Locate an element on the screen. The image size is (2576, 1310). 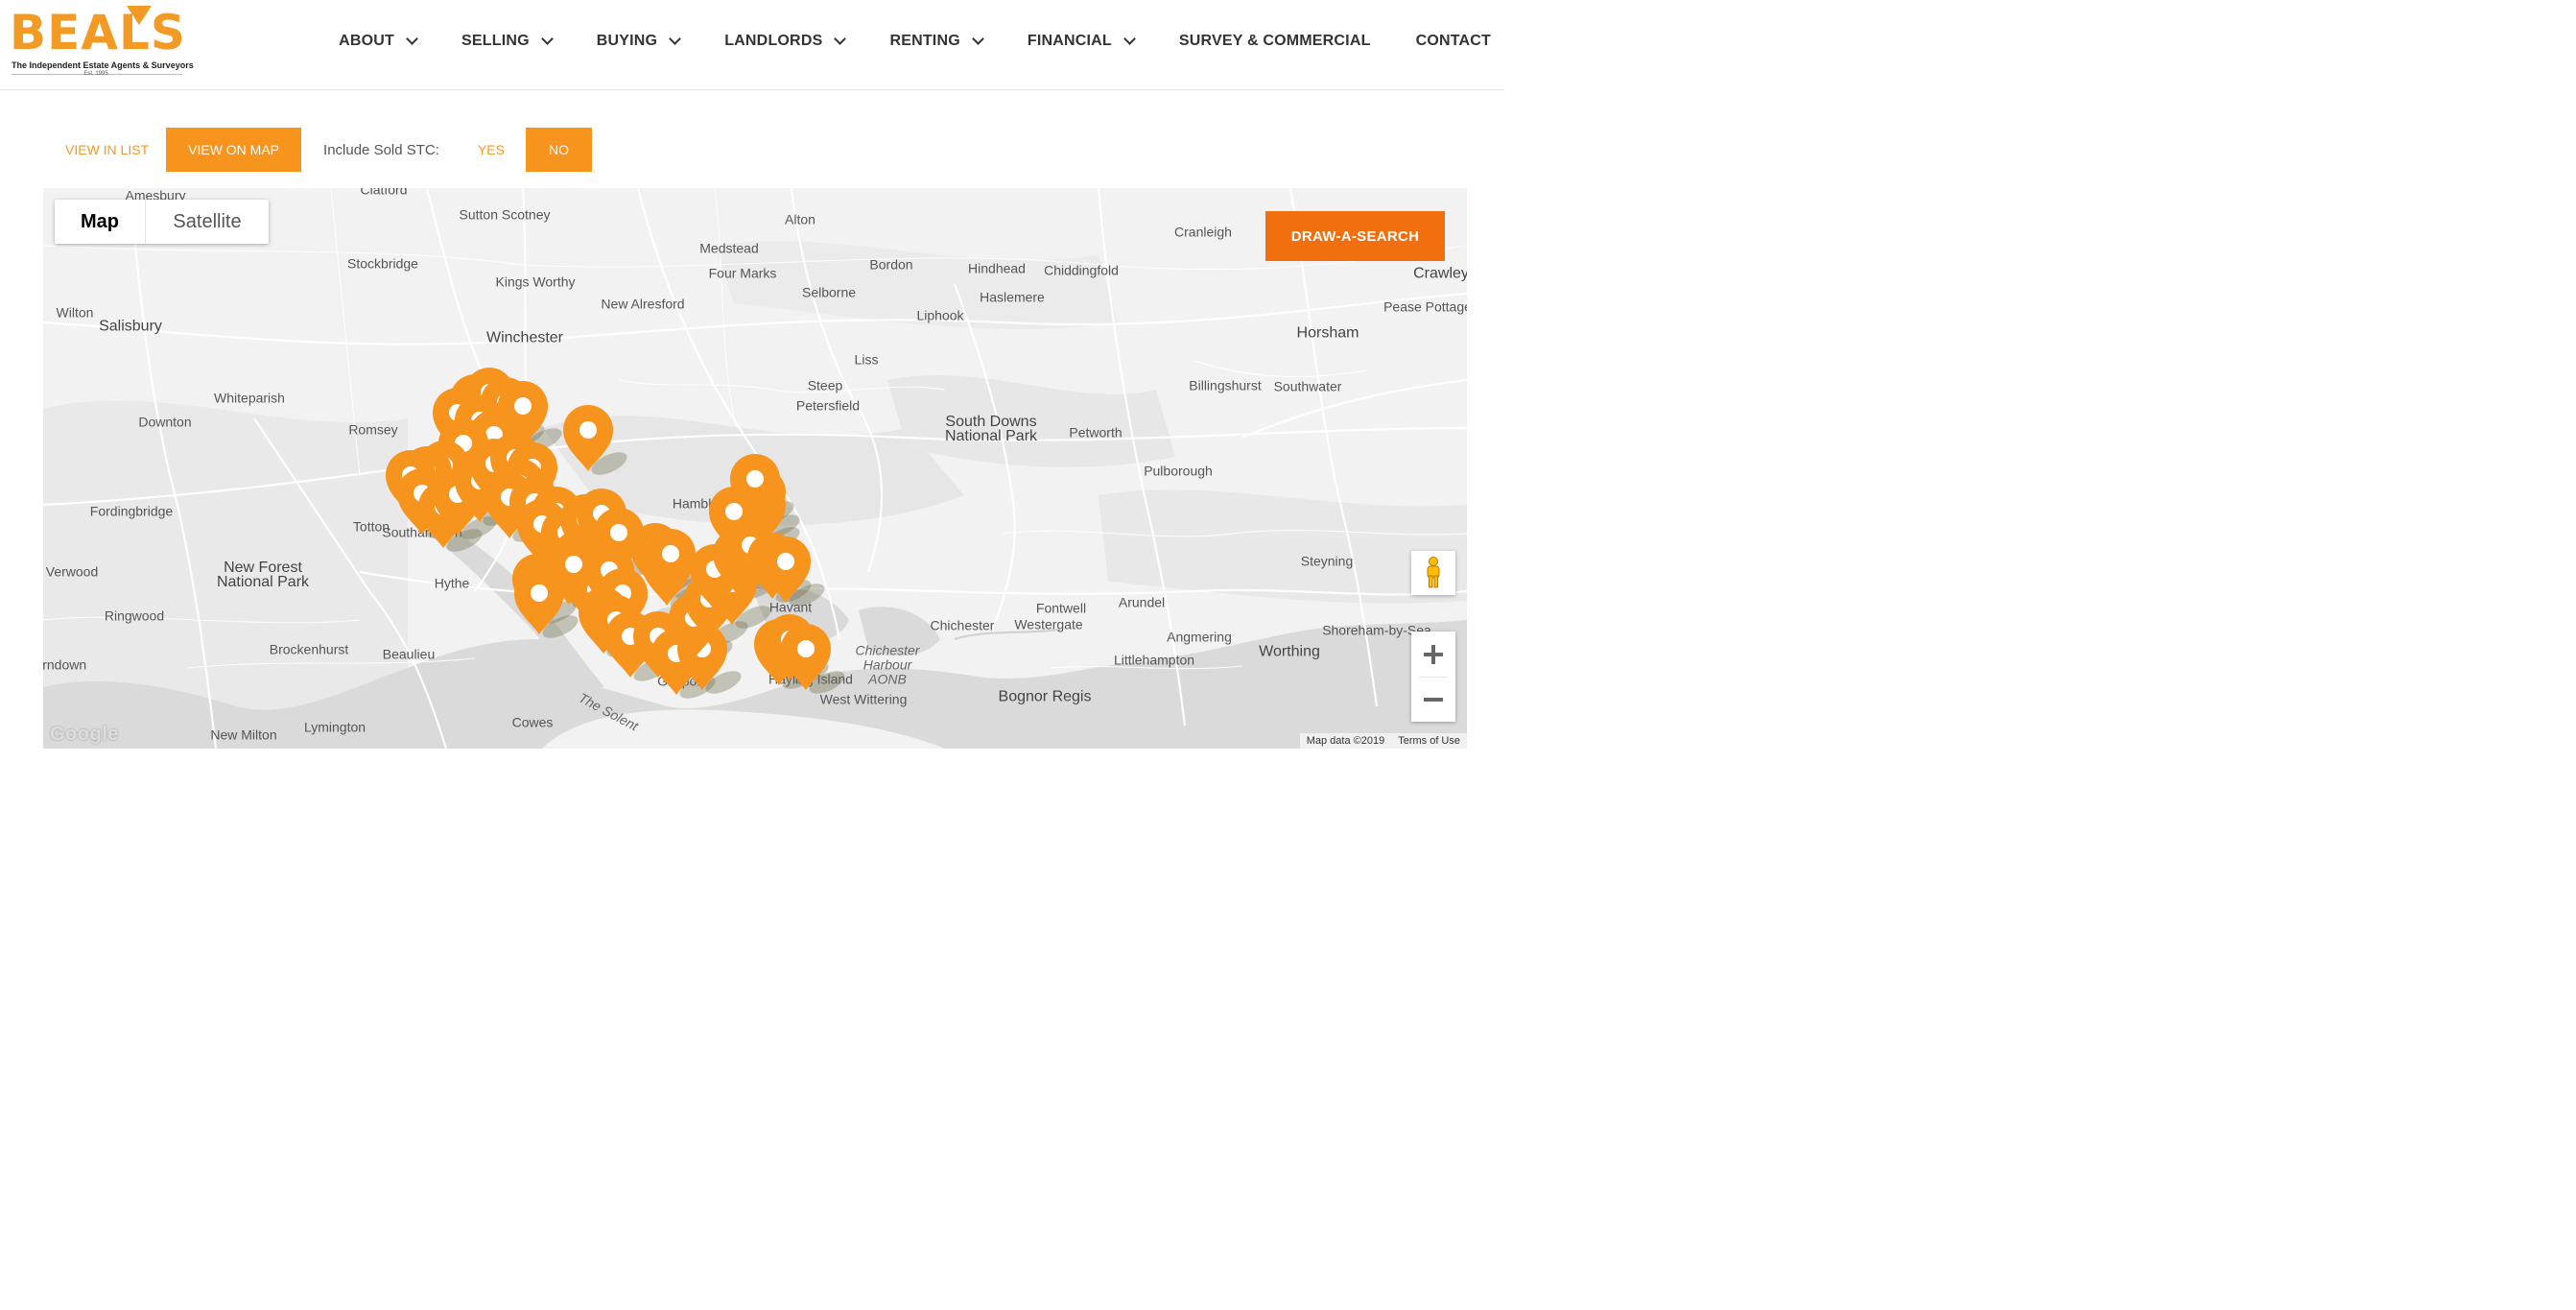
nav-item-selling: SELLING is located at coordinates (508, 41).